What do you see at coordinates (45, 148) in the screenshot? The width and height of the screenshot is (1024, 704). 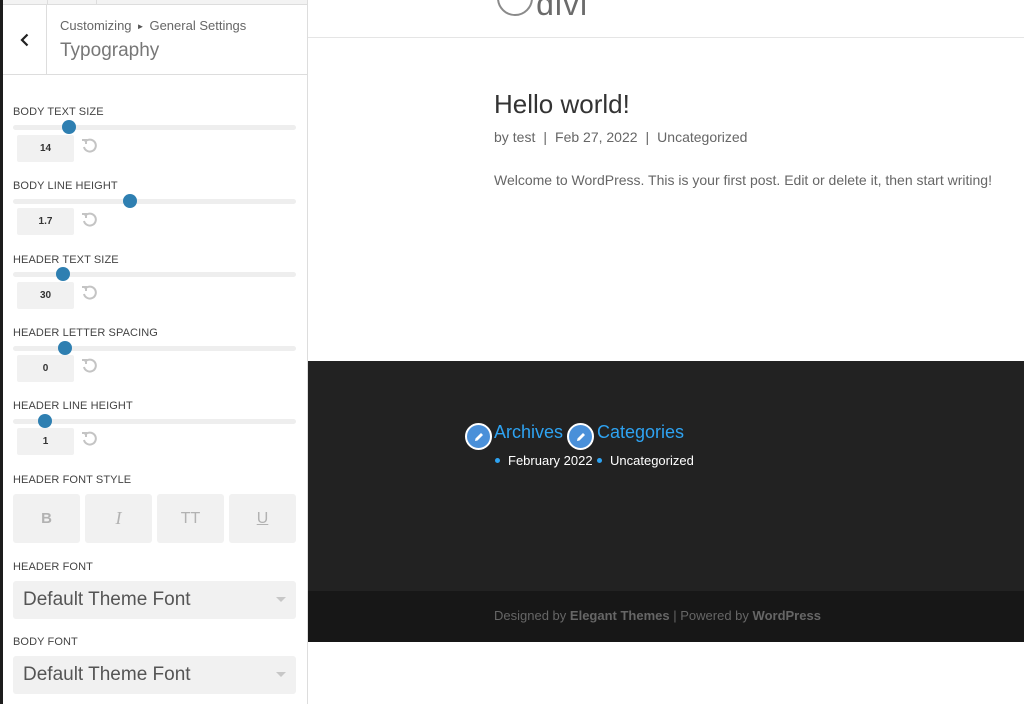 I see `body-text-size-input: 14` at bounding box center [45, 148].